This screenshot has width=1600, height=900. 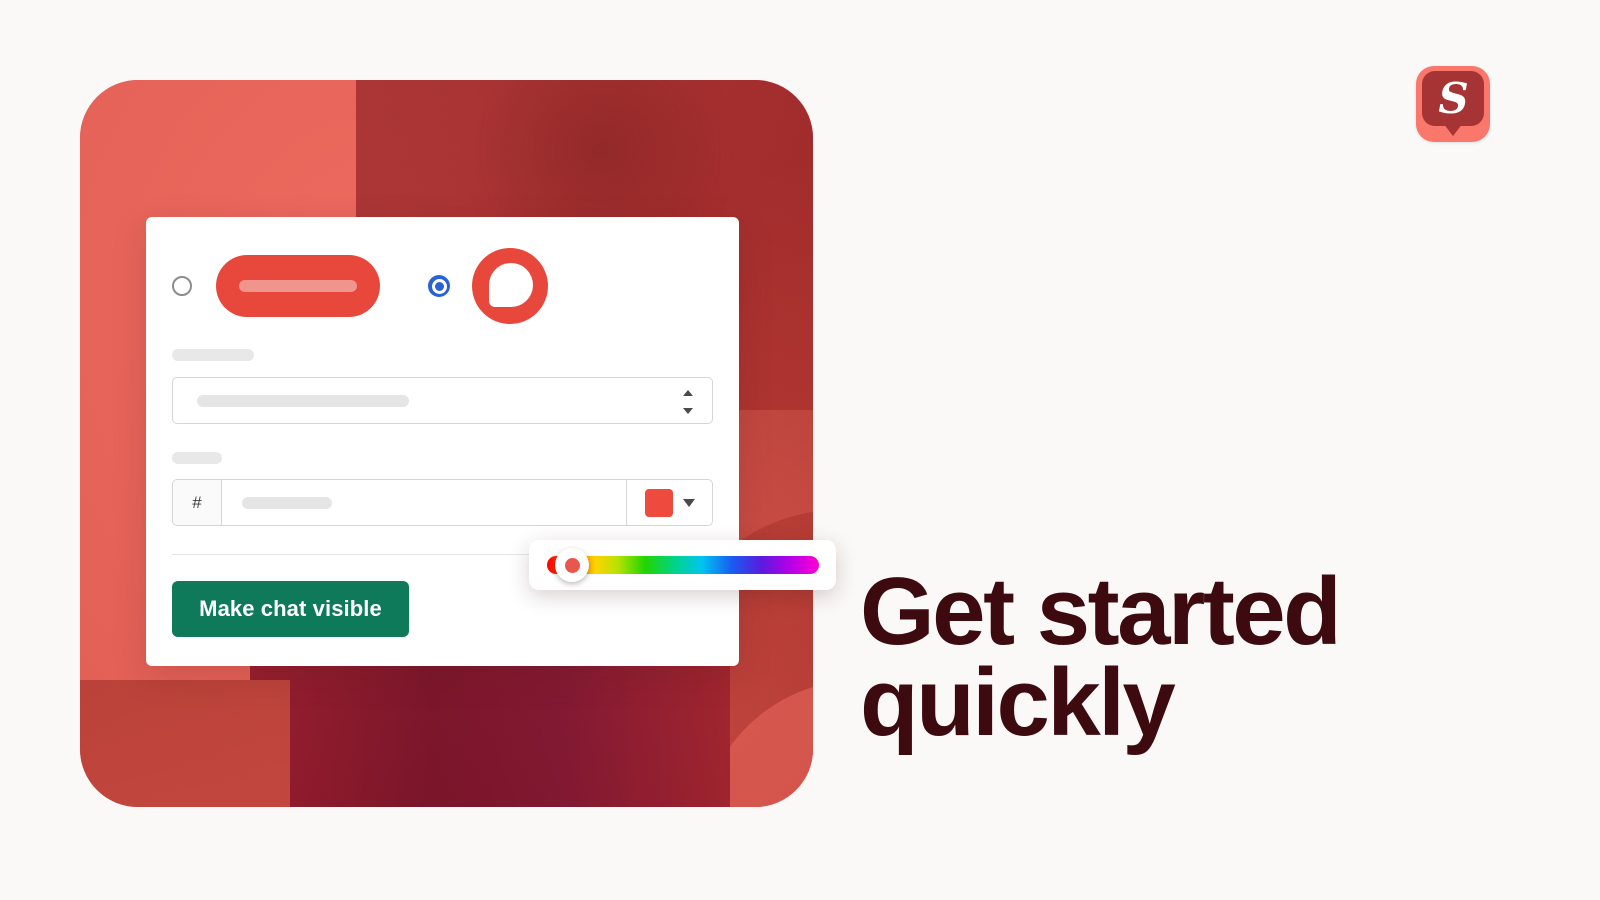 I want to click on brand-logo: S, so click(x=1453, y=104).